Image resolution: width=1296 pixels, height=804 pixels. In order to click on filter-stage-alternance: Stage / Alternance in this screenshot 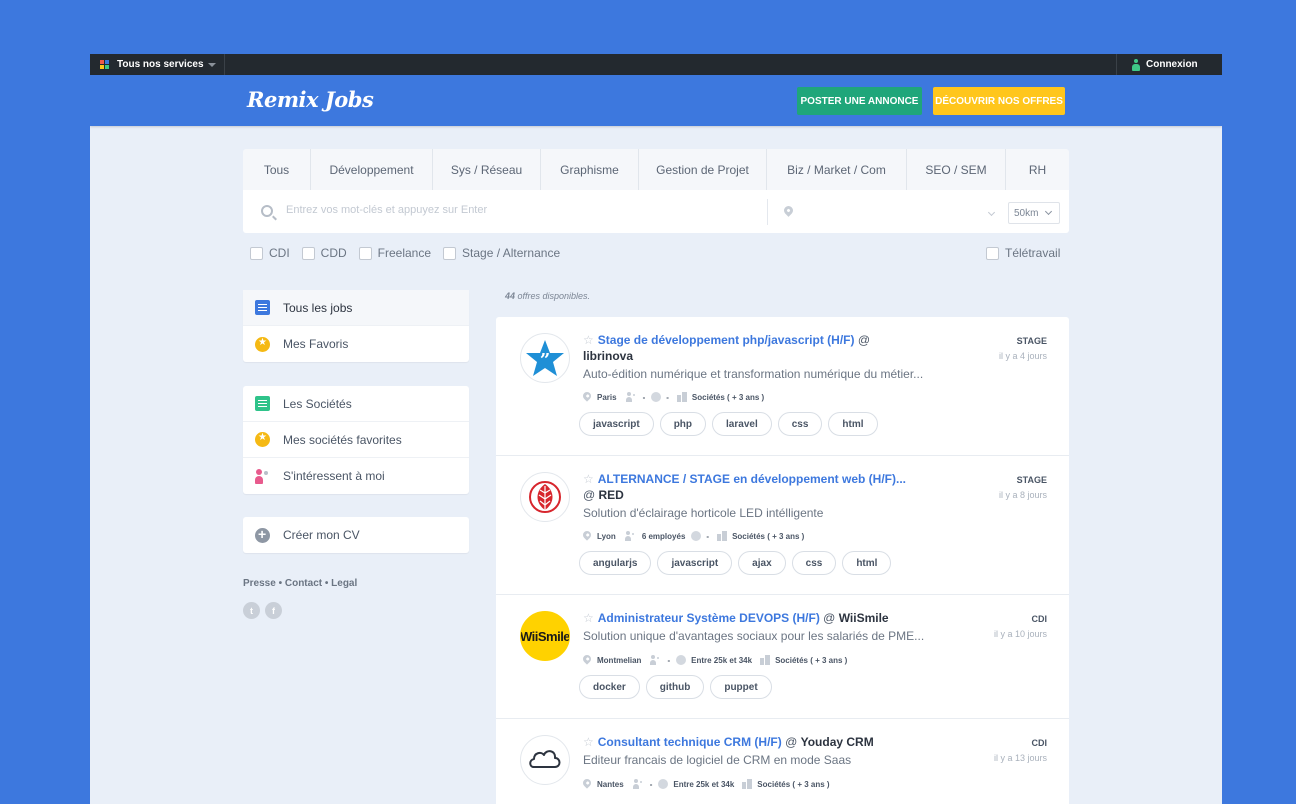, I will do `click(501, 253)`.